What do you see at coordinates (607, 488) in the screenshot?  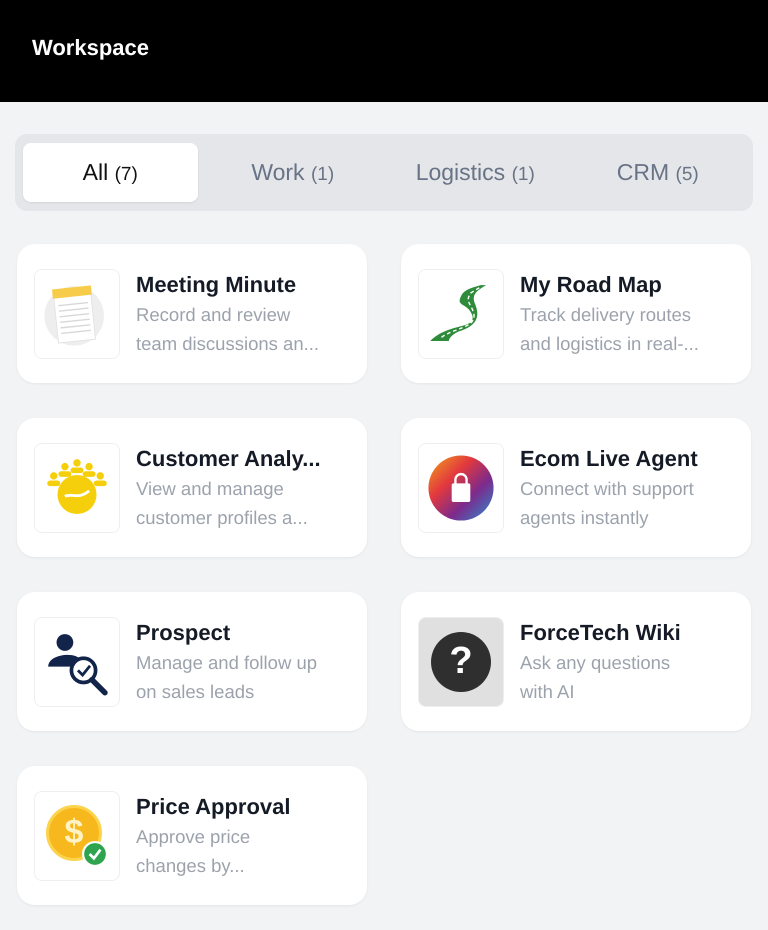 I see `app-description: Connect with support` at bounding box center [607, 488].